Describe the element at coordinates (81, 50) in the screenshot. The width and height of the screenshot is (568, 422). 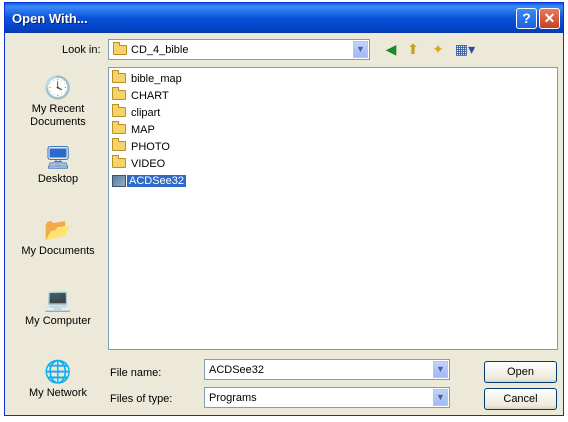
I see `look-in-label: Look in:` at that location.